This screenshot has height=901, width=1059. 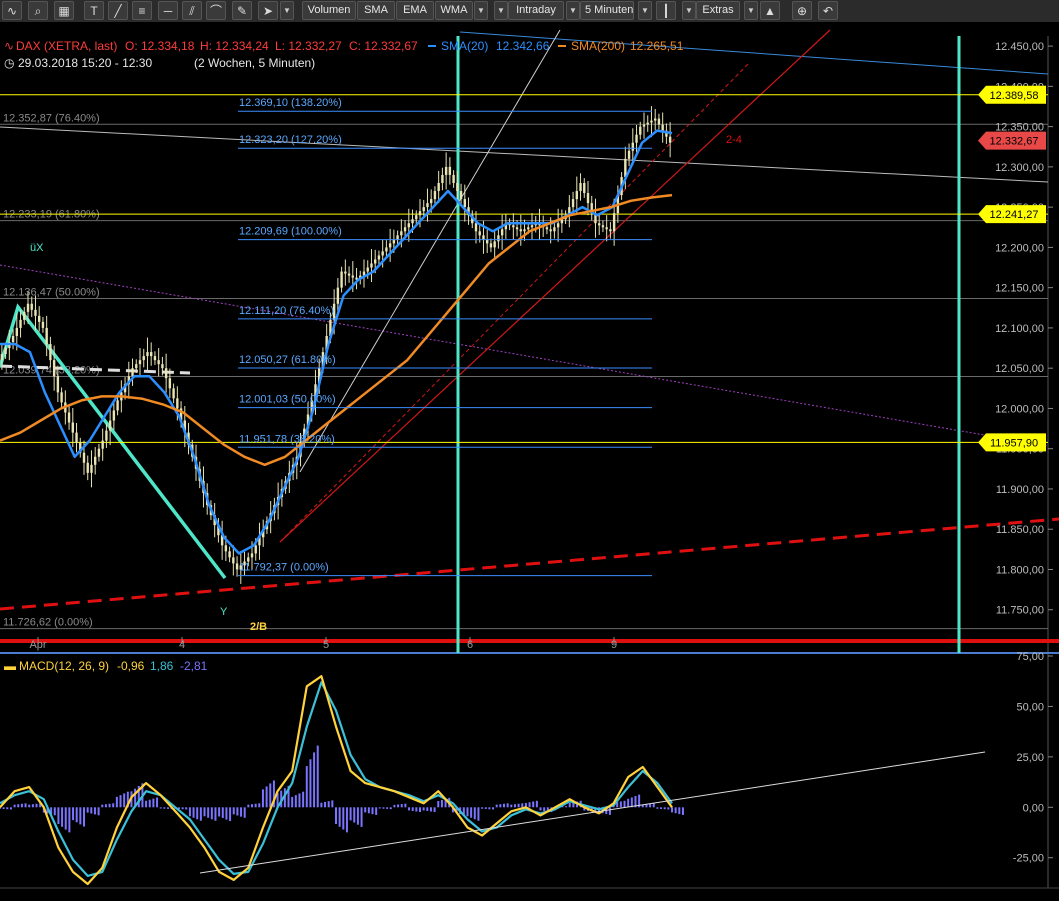 What do you see at coordinates (94, 10) in the screenshot?
I see `text-tool-icon: T` at bounding box center [94, 10].